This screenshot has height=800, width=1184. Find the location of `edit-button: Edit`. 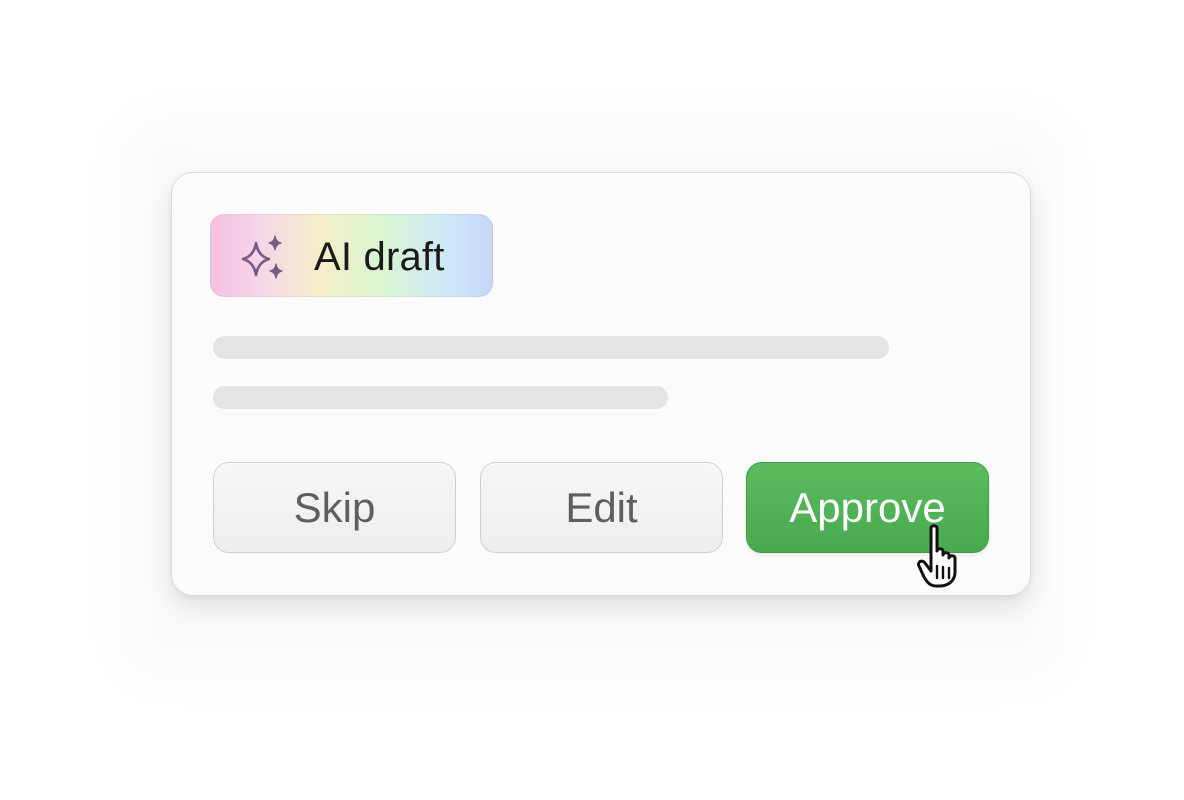

edit-button: Edit is located at coordinates (601, 507).